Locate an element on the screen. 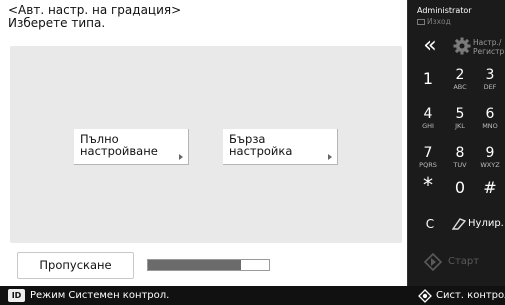  quick-adjustment-label-line2: настройка is located at coordinates (261, 151).